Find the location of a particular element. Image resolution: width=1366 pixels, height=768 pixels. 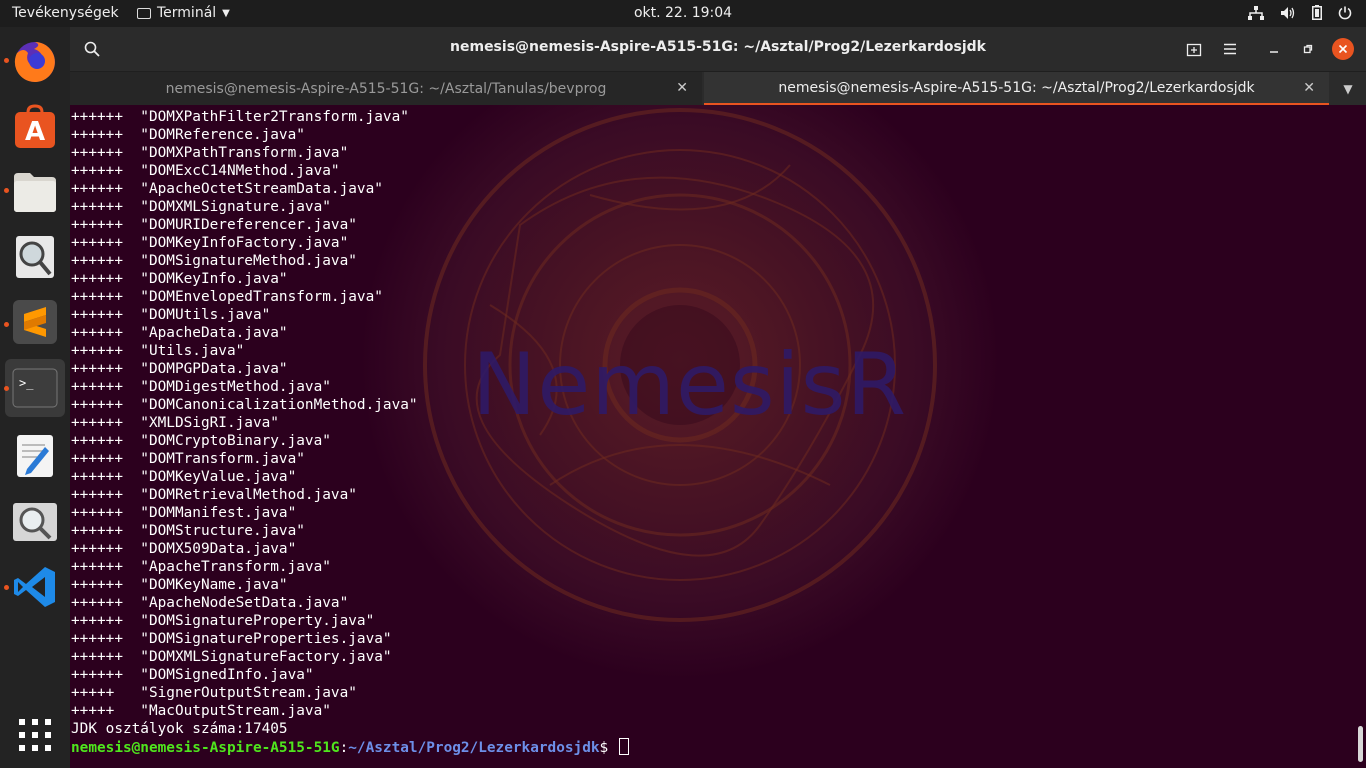

volume-icon is located at coordinates (1288, 13).